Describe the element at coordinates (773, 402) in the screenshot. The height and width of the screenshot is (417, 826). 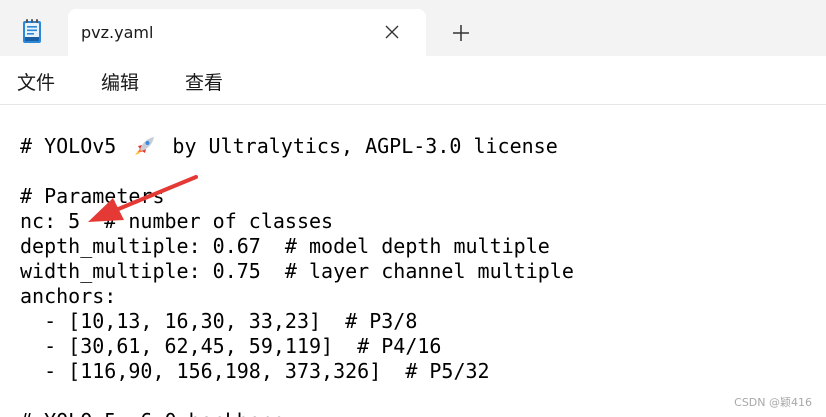
I see `watermark: CSDN @颖416` at that location.